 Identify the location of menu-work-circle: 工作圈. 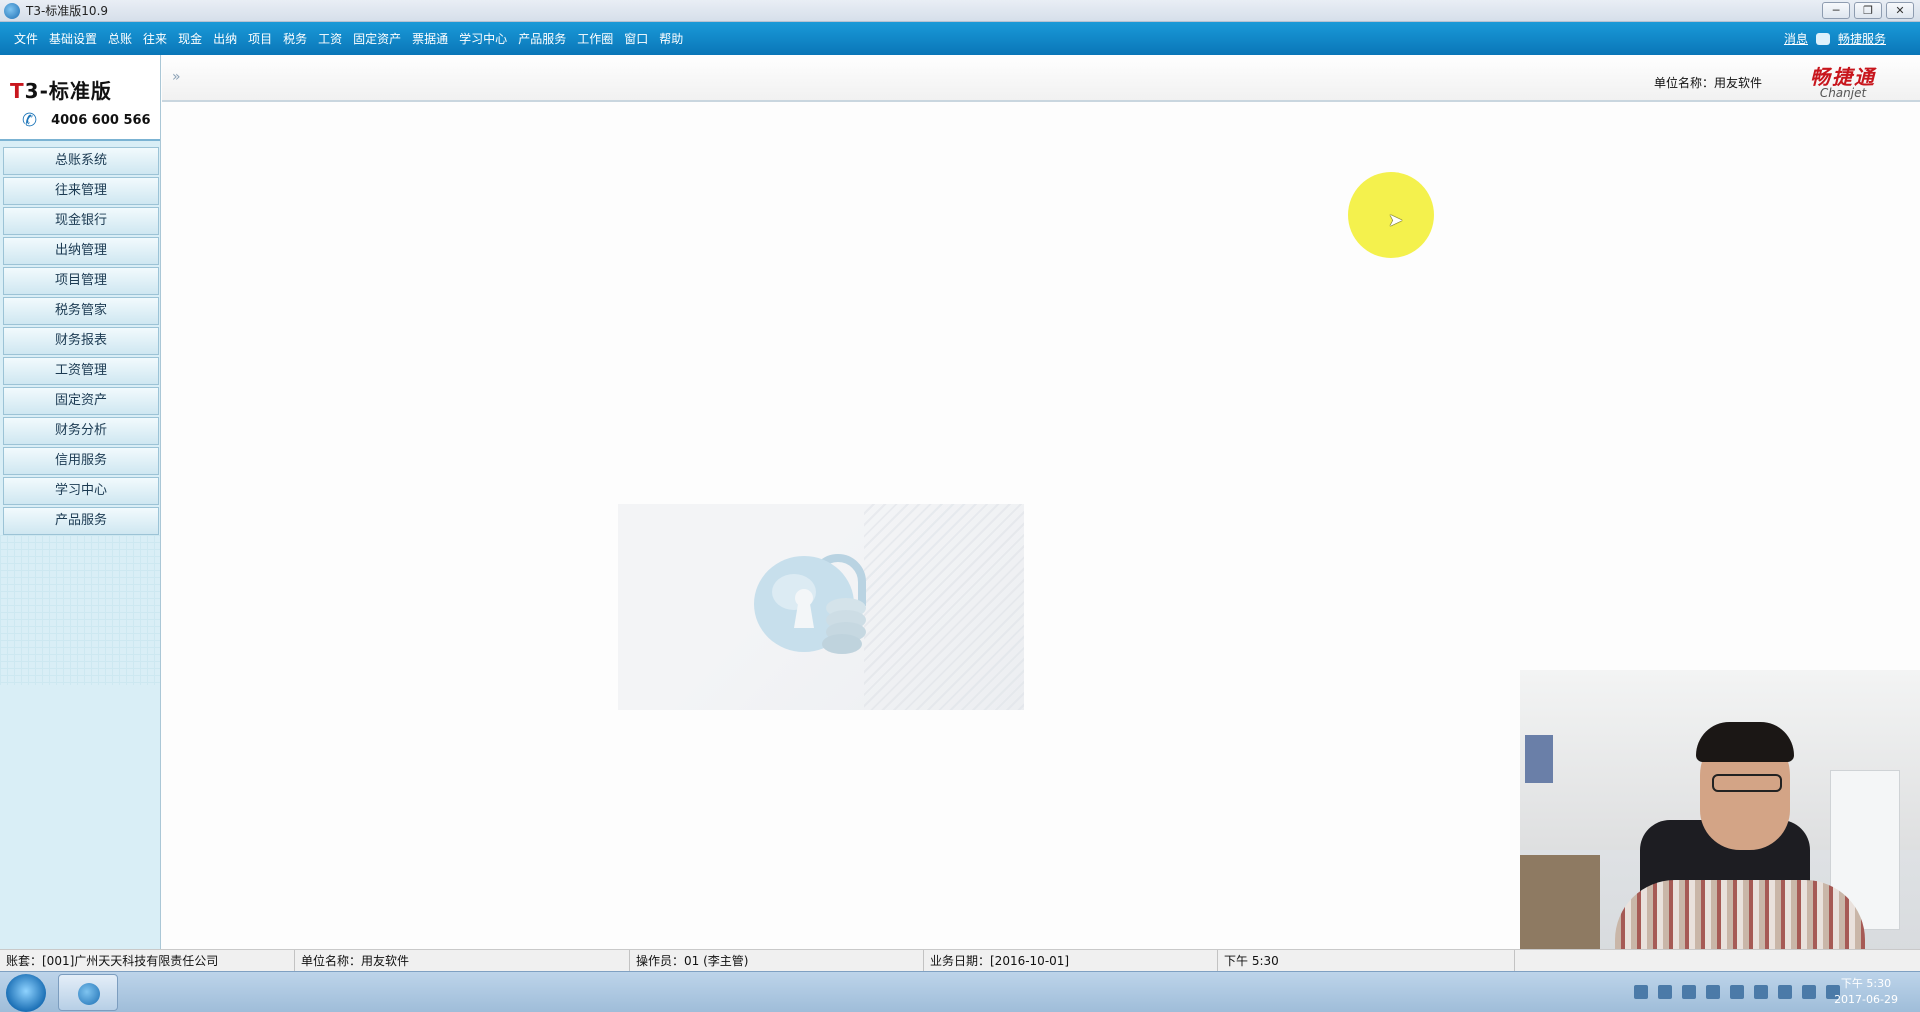
(595, 38).